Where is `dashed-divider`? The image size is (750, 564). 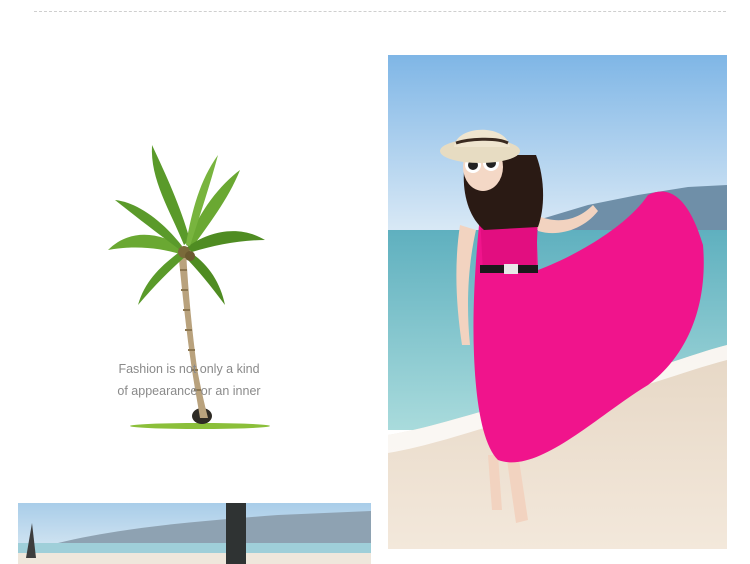 dashed-divider is located at coordinates (380, 11).